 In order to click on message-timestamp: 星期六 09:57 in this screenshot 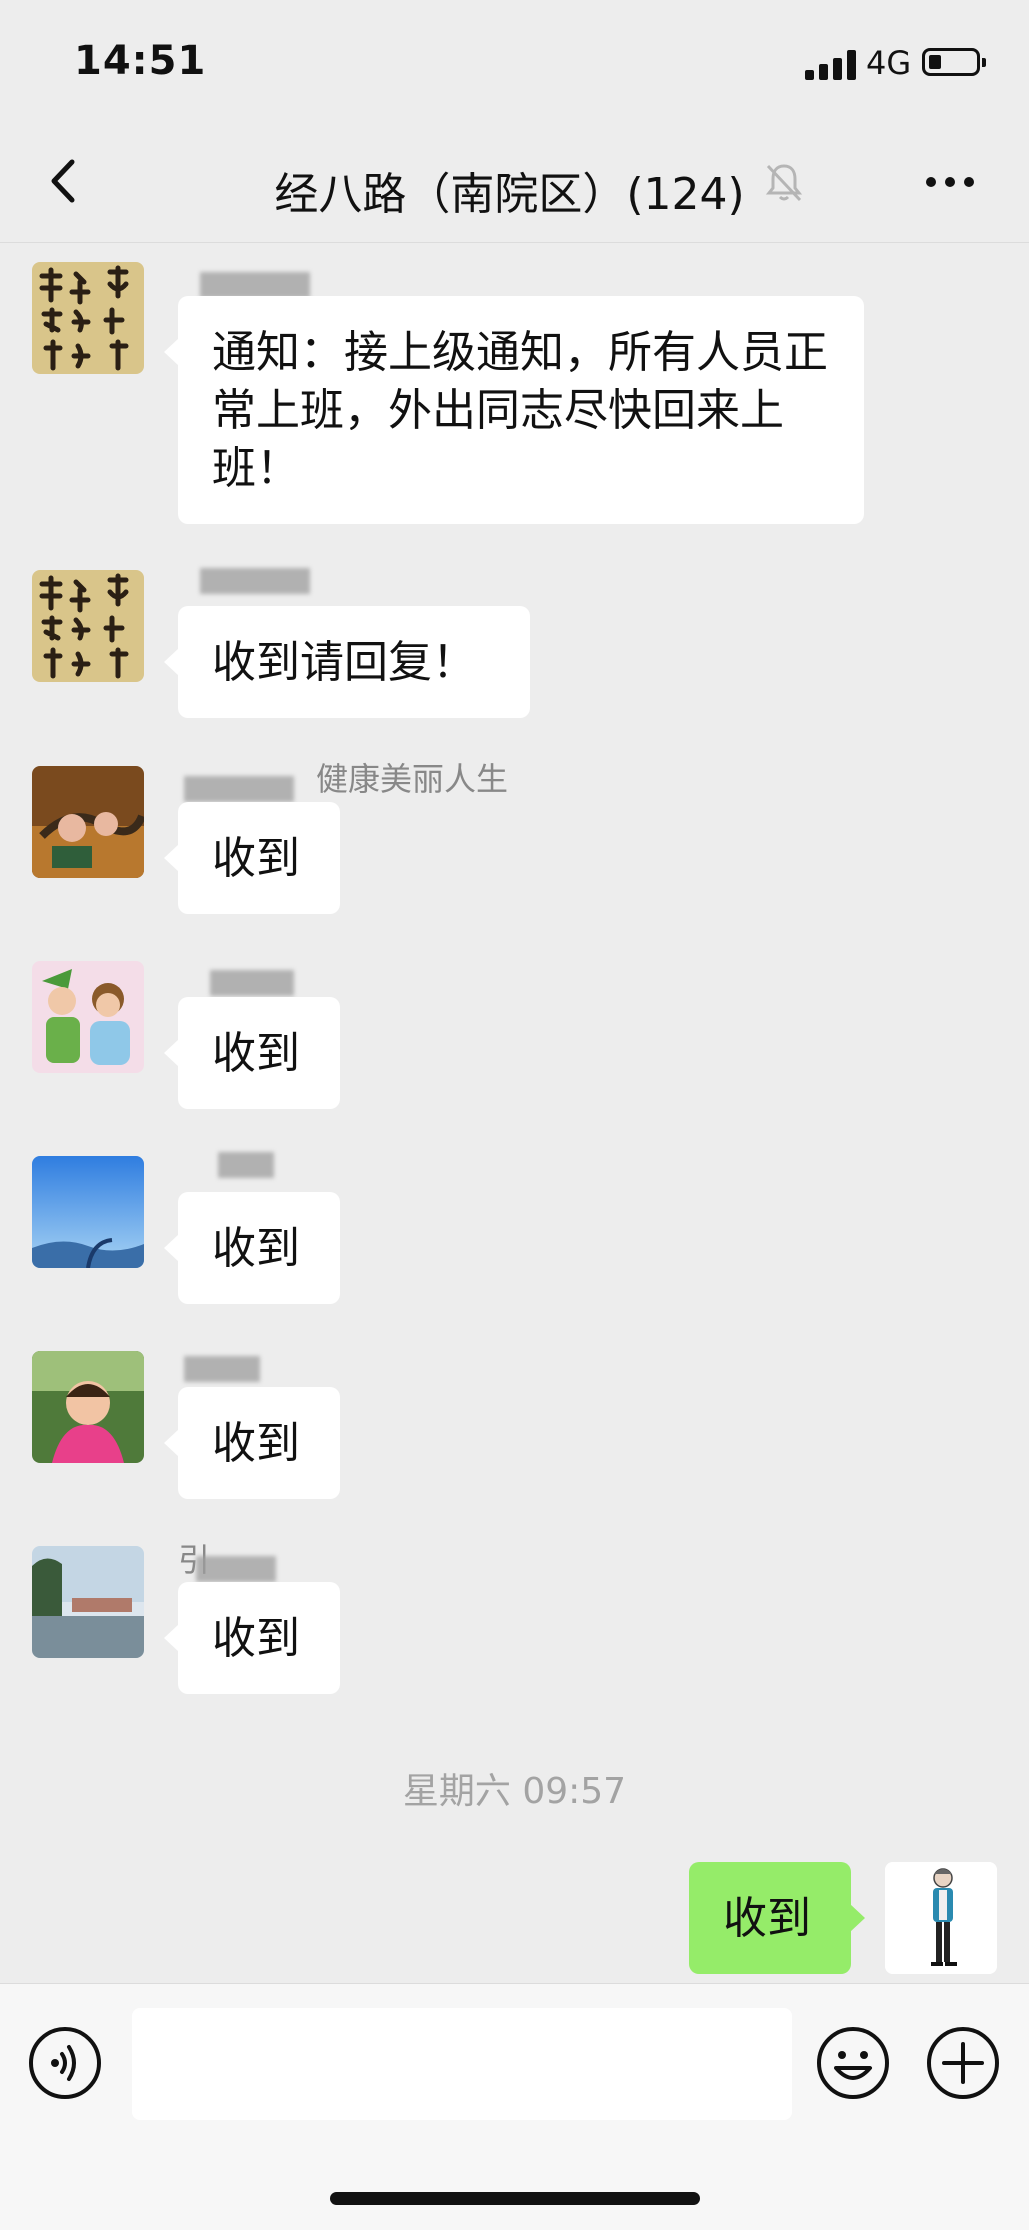, I will do `click(514, 1791)`.